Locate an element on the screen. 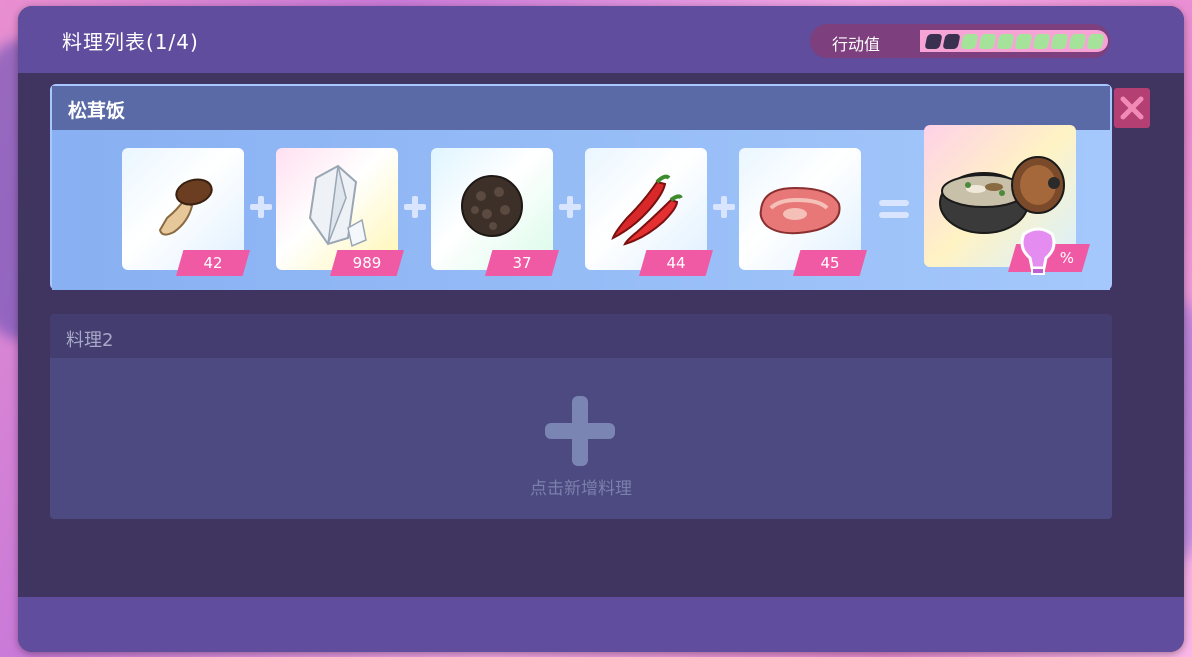 This screenshot has width=1192, height=657. close-icon is located at coordinates (1132, 108).